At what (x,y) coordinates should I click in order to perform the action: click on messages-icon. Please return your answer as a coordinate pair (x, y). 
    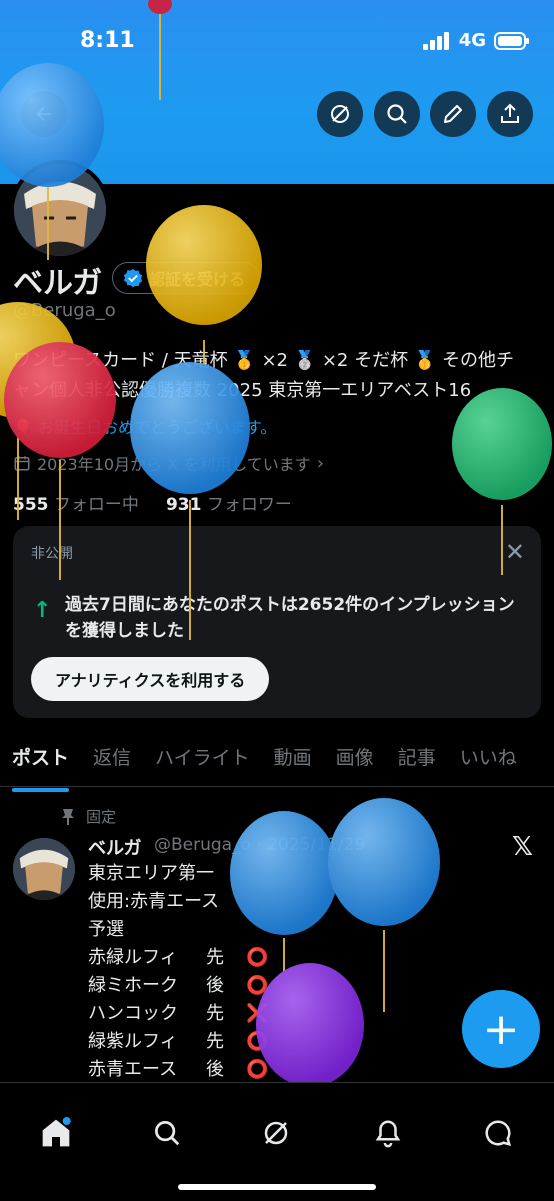
    Looking at the image, I should click on (498, 1133).